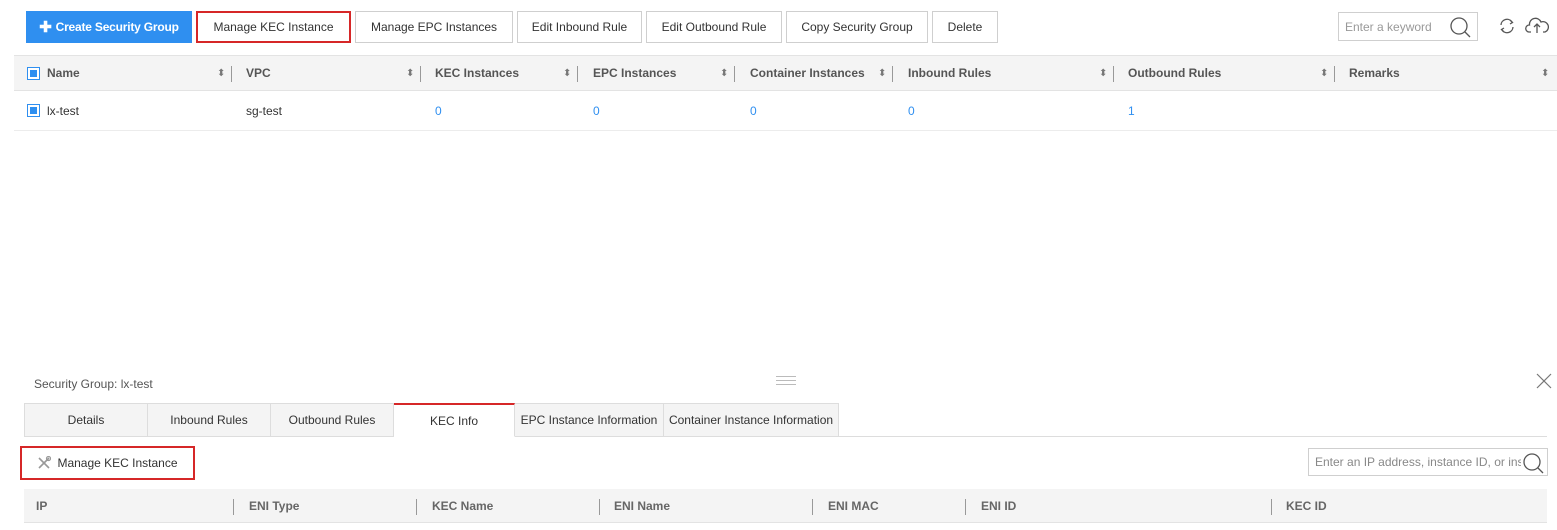 Image resolution: width=1557 pixels, height=530 pixels. I want to click on tab-inbound-rules: Inbound Rules, so click(209, 420).